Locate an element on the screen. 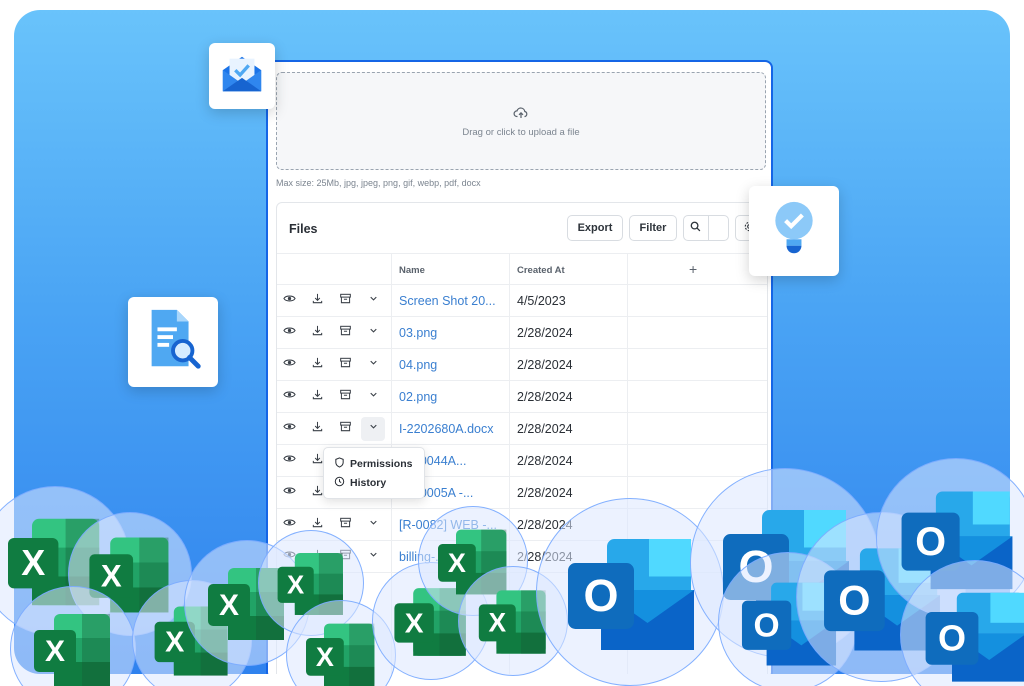 This screenshot has height=686, width=1024. clock-icon is located at coordinates (339, 483).